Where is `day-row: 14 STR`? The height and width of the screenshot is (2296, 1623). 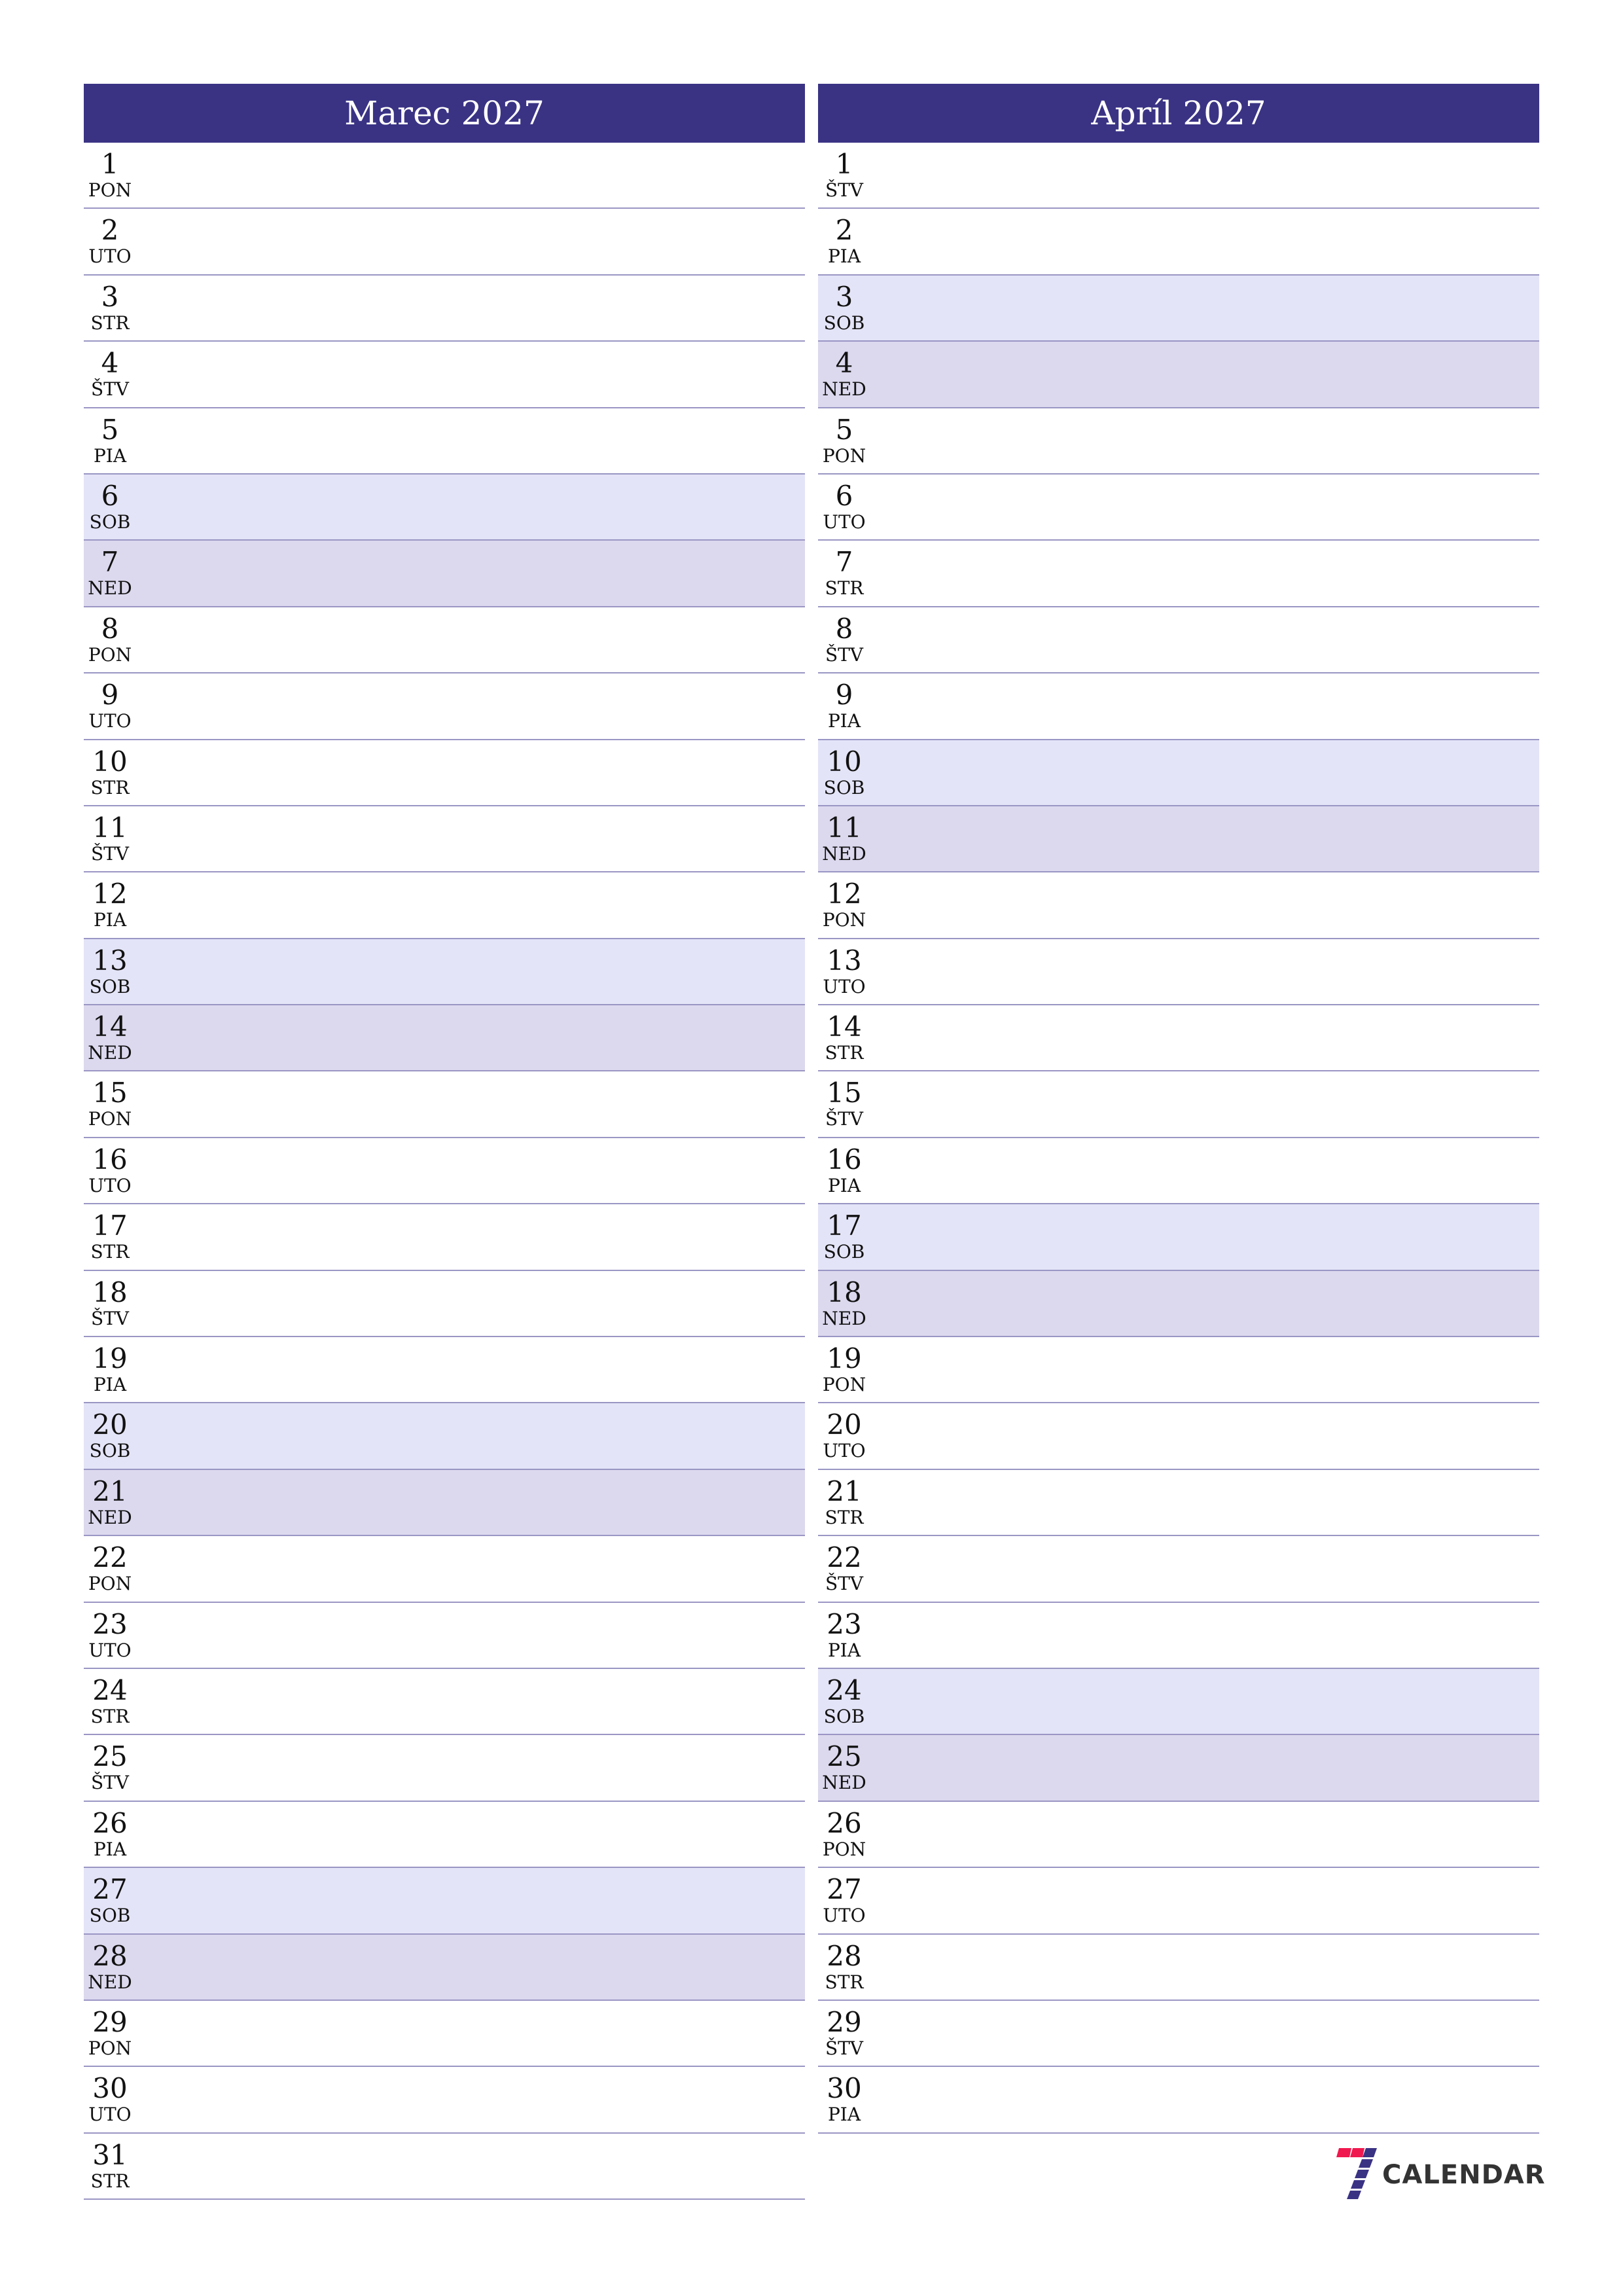 day-row: 14 STR is located at coordinates (1178, 1038).